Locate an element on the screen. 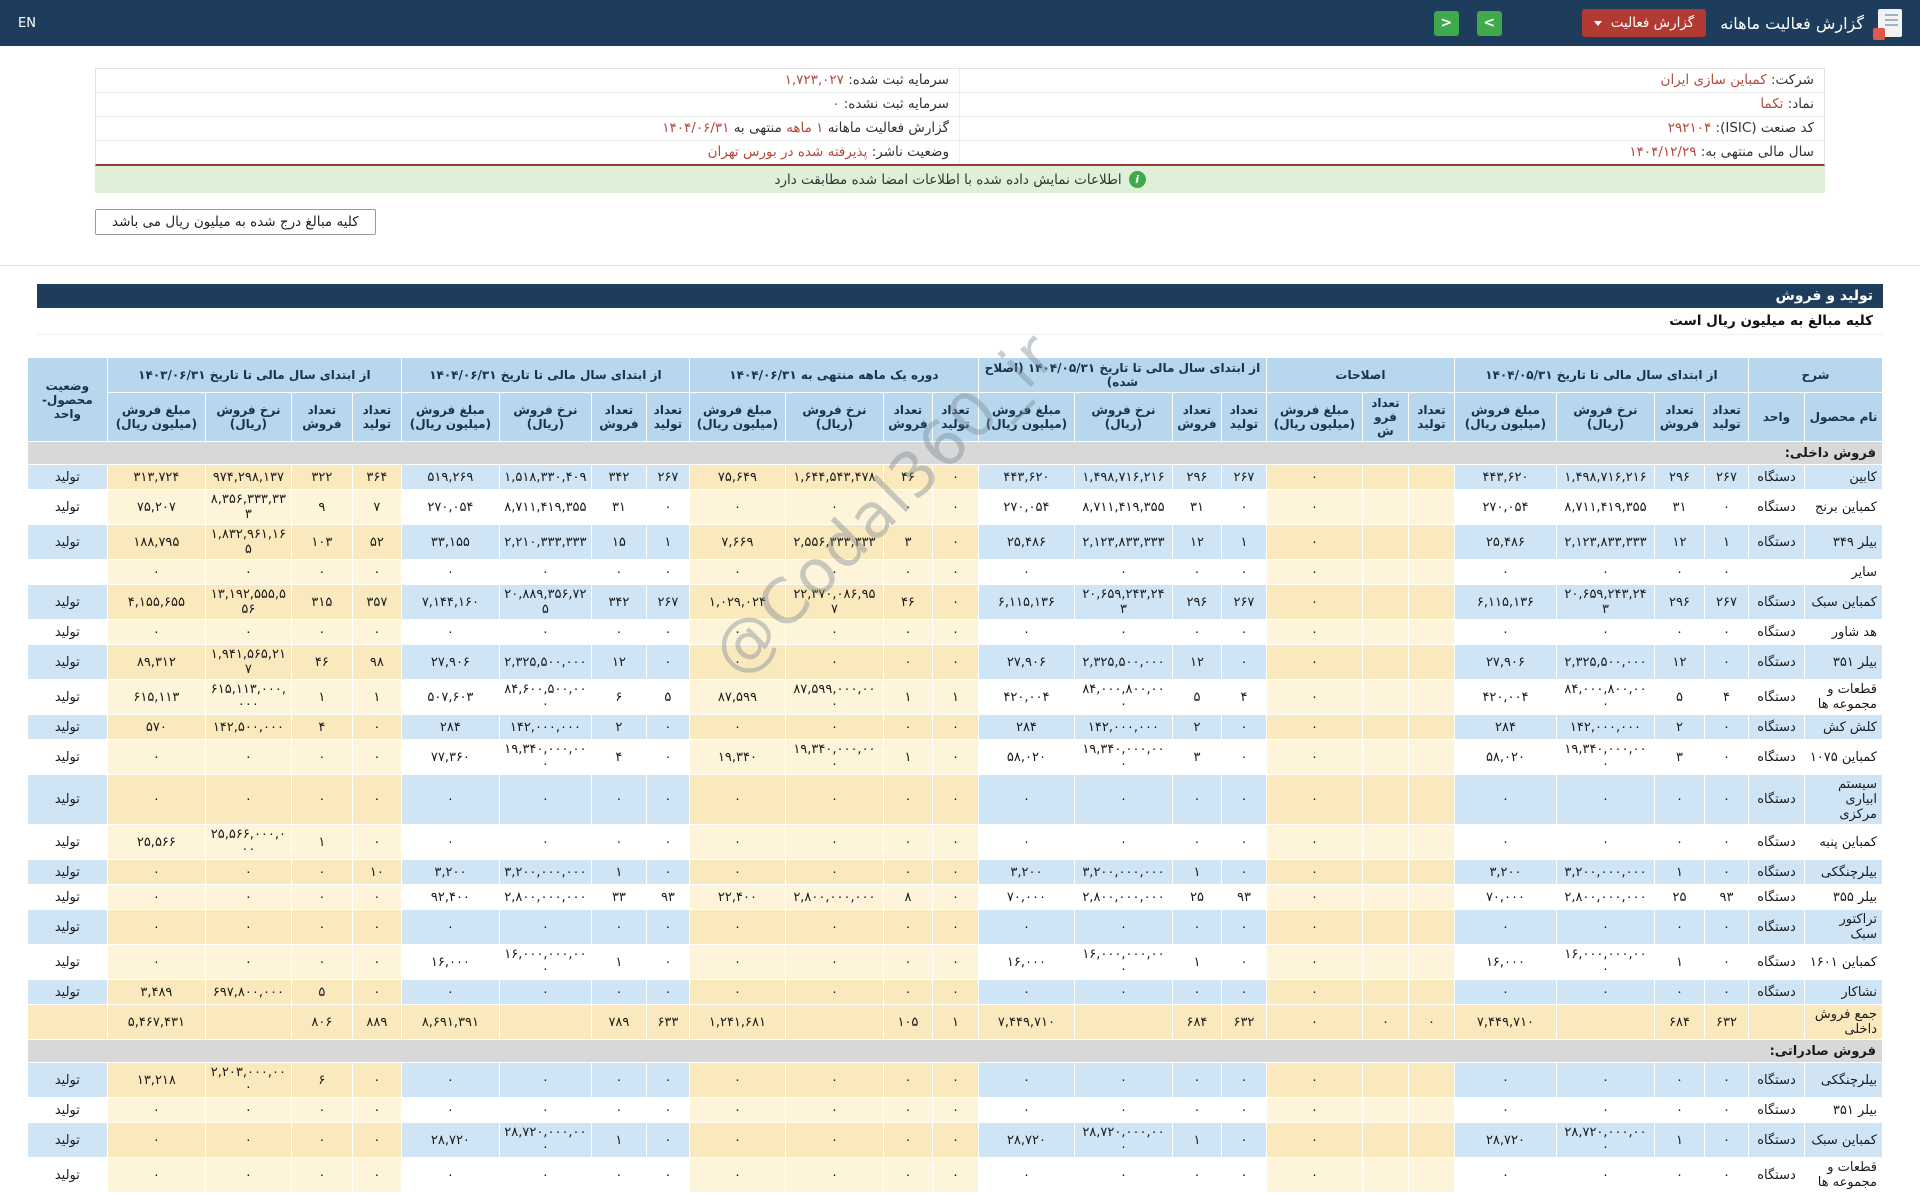 This screenshot has height=1193, width=1920. value-cell: ۳۱۵ is located at coordinates (321, 602).